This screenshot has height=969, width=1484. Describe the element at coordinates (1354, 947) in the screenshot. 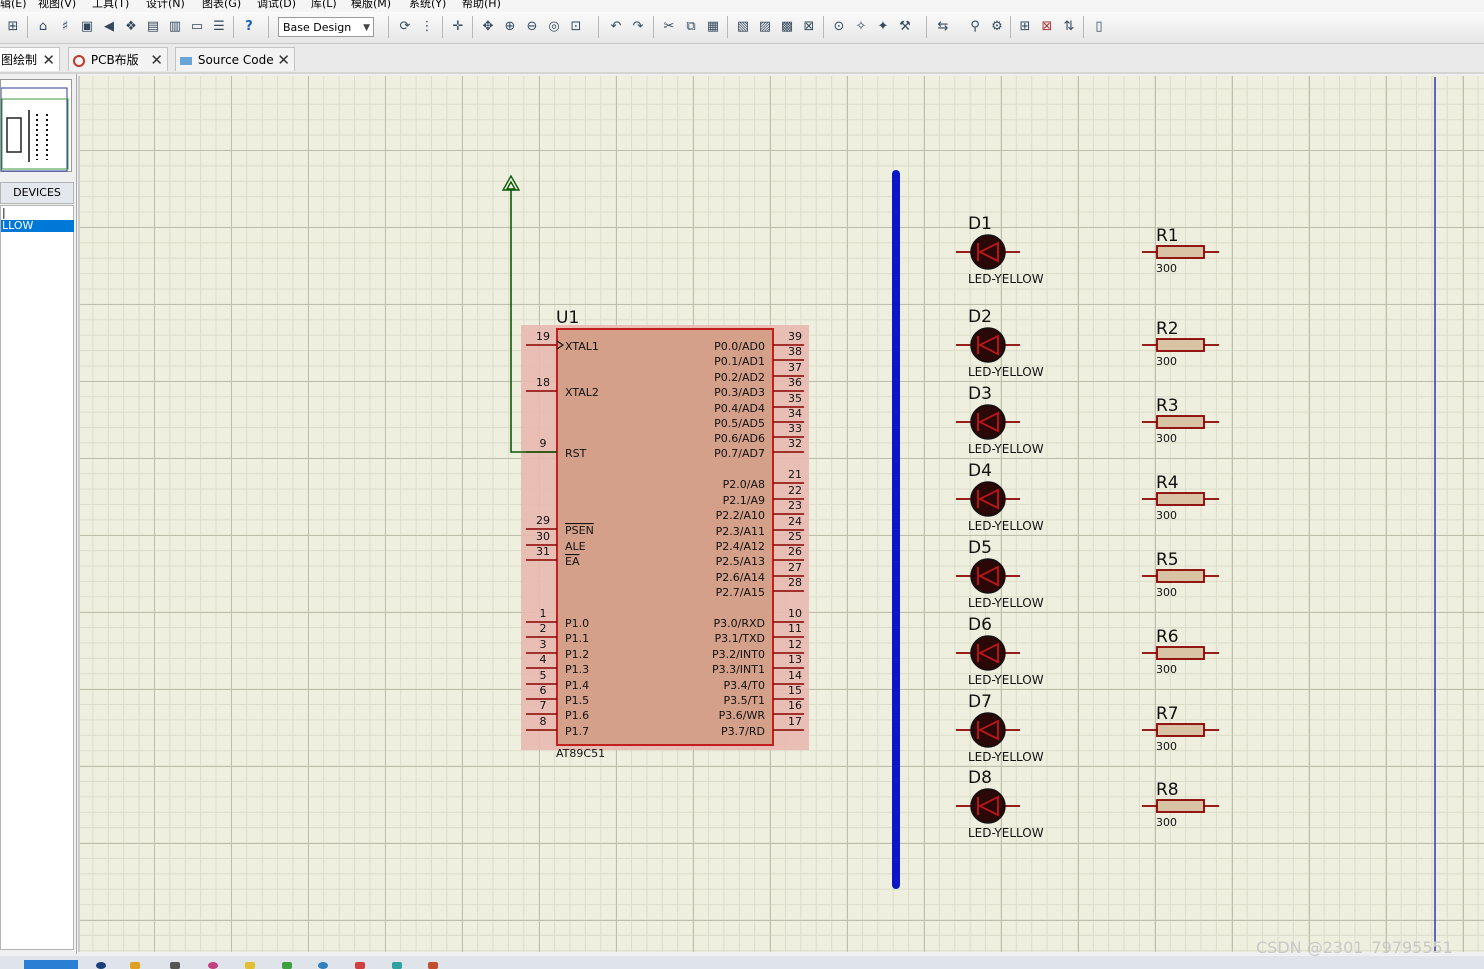

I see `watermark: CSDN @2301_79795551` at that location.